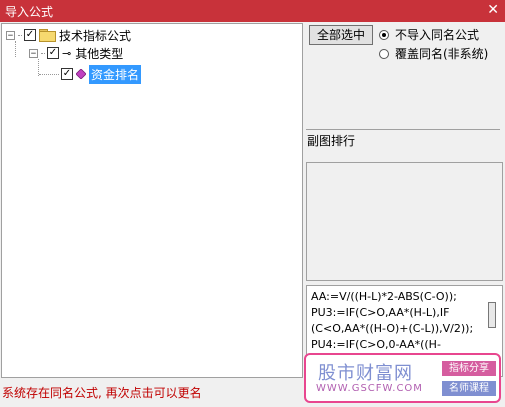 Image resolution: width=505 pixels, height=407 pixels. I want to click on formula-caption-text: 副图排行, so click(331, 141).